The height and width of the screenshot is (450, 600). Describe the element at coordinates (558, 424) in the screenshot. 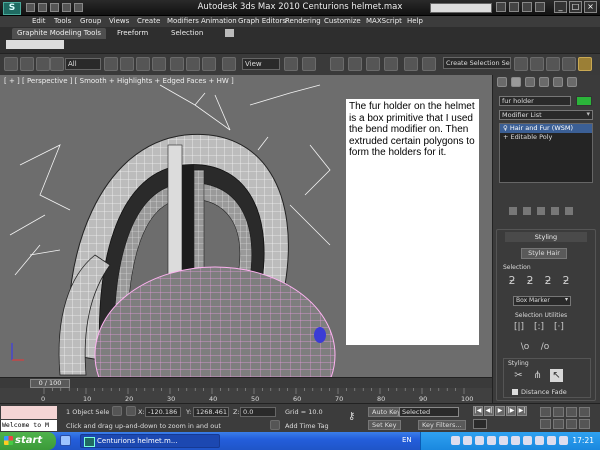

I see `pan-icon` at that location.